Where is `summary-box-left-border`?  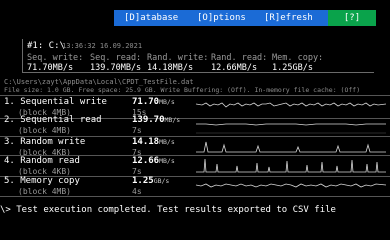
summary-box-left-border is located at coordinates (22, 56).